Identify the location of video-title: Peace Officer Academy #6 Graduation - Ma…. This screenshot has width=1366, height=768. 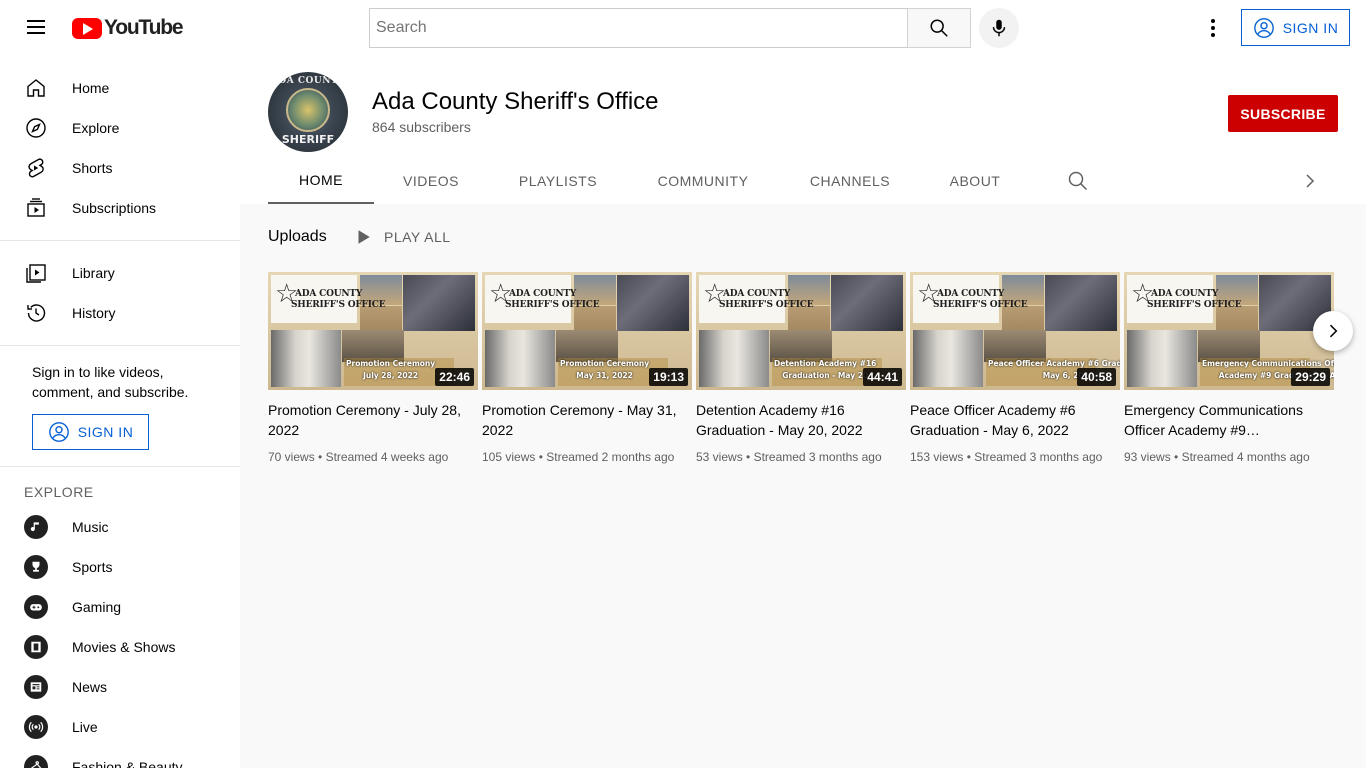
(1015, 420).